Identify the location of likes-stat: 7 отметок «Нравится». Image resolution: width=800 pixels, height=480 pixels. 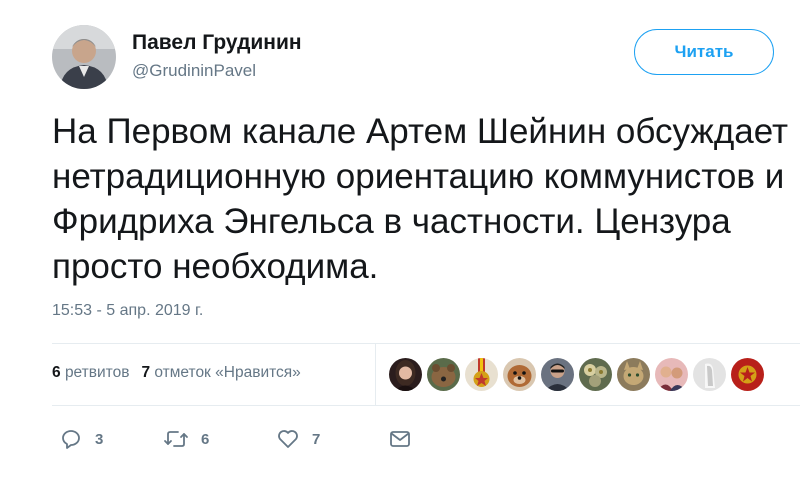
(220, 373).